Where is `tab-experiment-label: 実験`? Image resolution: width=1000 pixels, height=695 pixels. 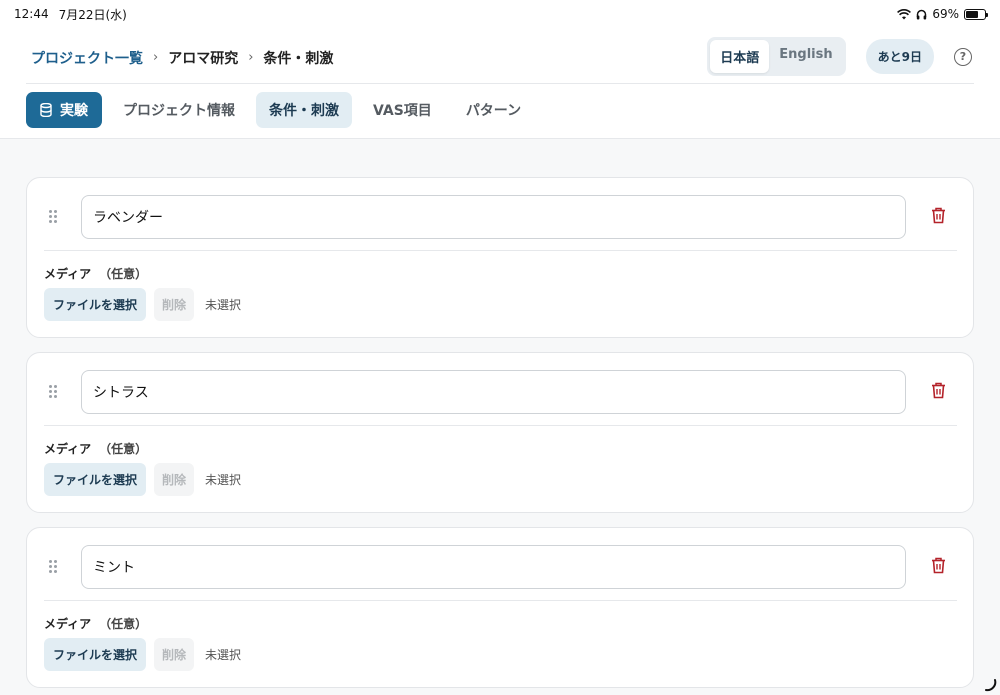 tab-experiment-label: 実験 is located at coordinates (74, 111).